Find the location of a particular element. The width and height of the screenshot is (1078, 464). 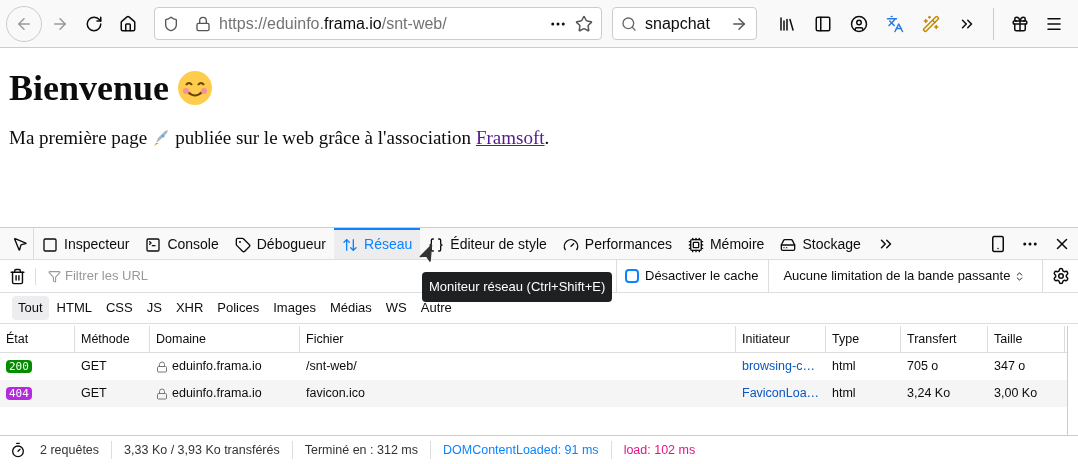

paragraph-text: publiée sur le web grâce à l'association is located at coordinates (323, 138).